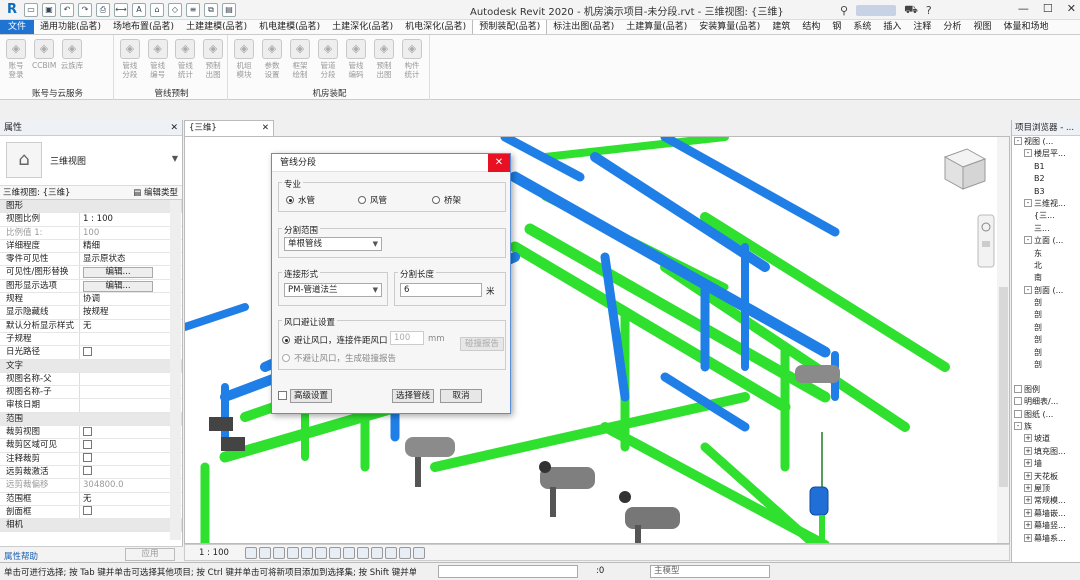  Describe the element at coordinates (70, 27) in the screenshot. I see `menu-tab: 通用功能(品茗)` at that location.